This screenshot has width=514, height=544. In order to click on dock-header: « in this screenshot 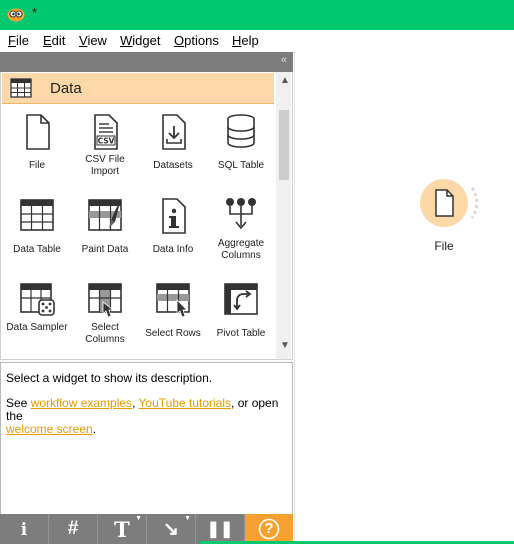, I will do `click(146, 62)`.